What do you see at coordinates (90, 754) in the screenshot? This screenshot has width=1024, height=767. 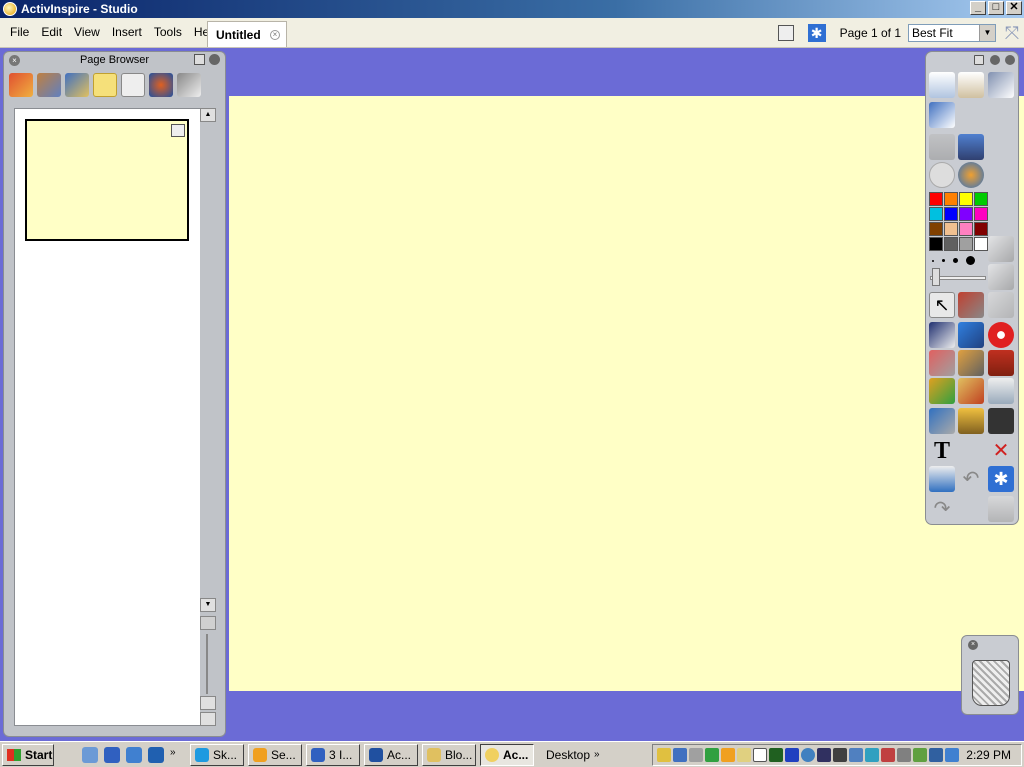 I see `show-desktop-icon` at bounding box center [90, 754].